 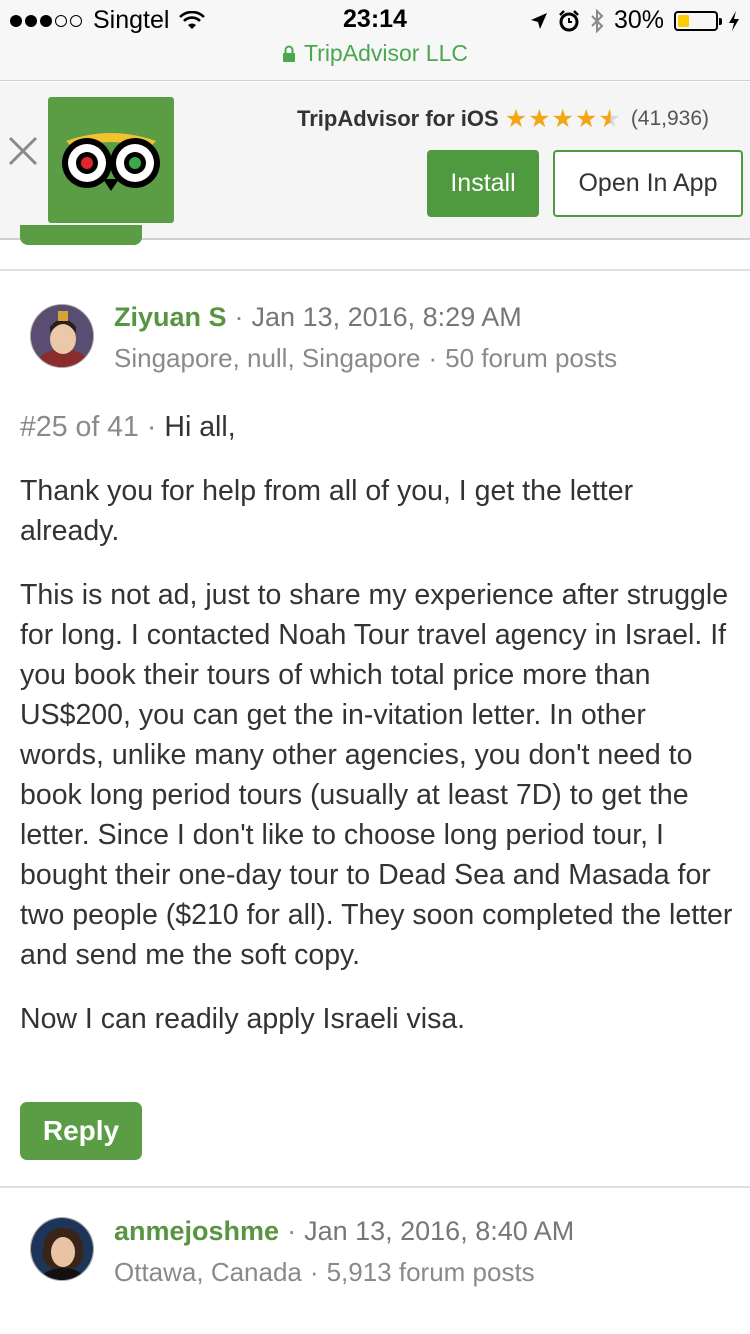 What do you see at coordinates (208, 1272) in the screenshot?
I see `user-location: Ottawa, Canada` at bounding box center [208, 1272].